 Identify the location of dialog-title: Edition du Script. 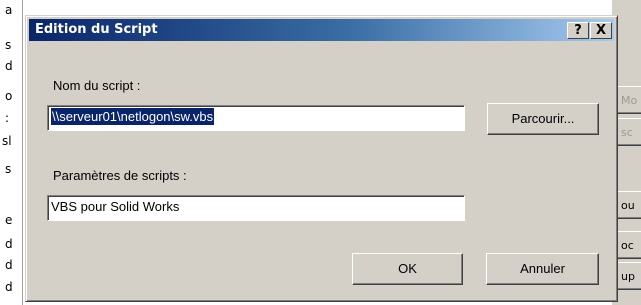
(96, 29).